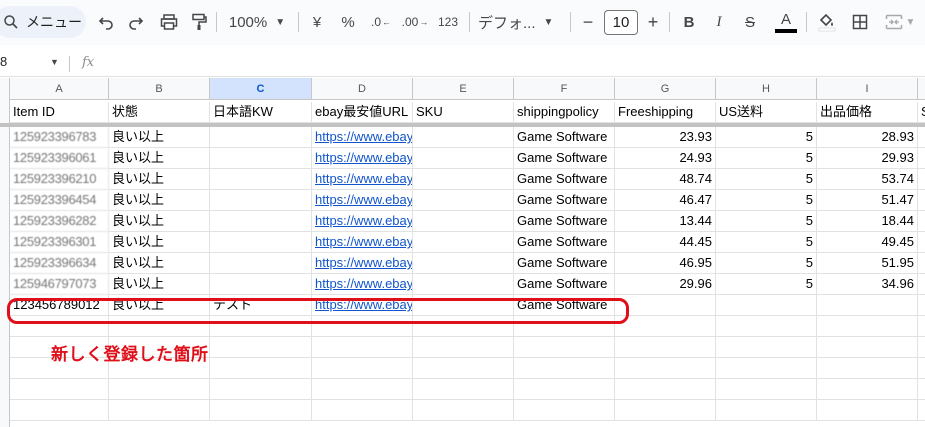  What do you see at coordinates (362, 112) in the screenshot?
I see `header-cell: ebay最安値URL` at bounding box center [362, 112].